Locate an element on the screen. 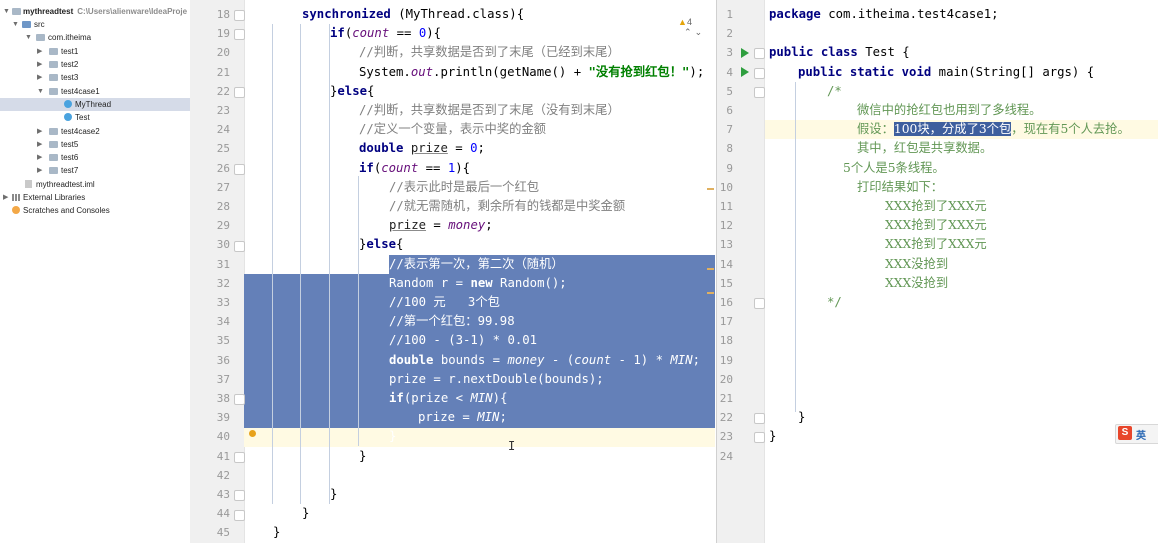  scratches-icon is located at coordinates (16, 210).